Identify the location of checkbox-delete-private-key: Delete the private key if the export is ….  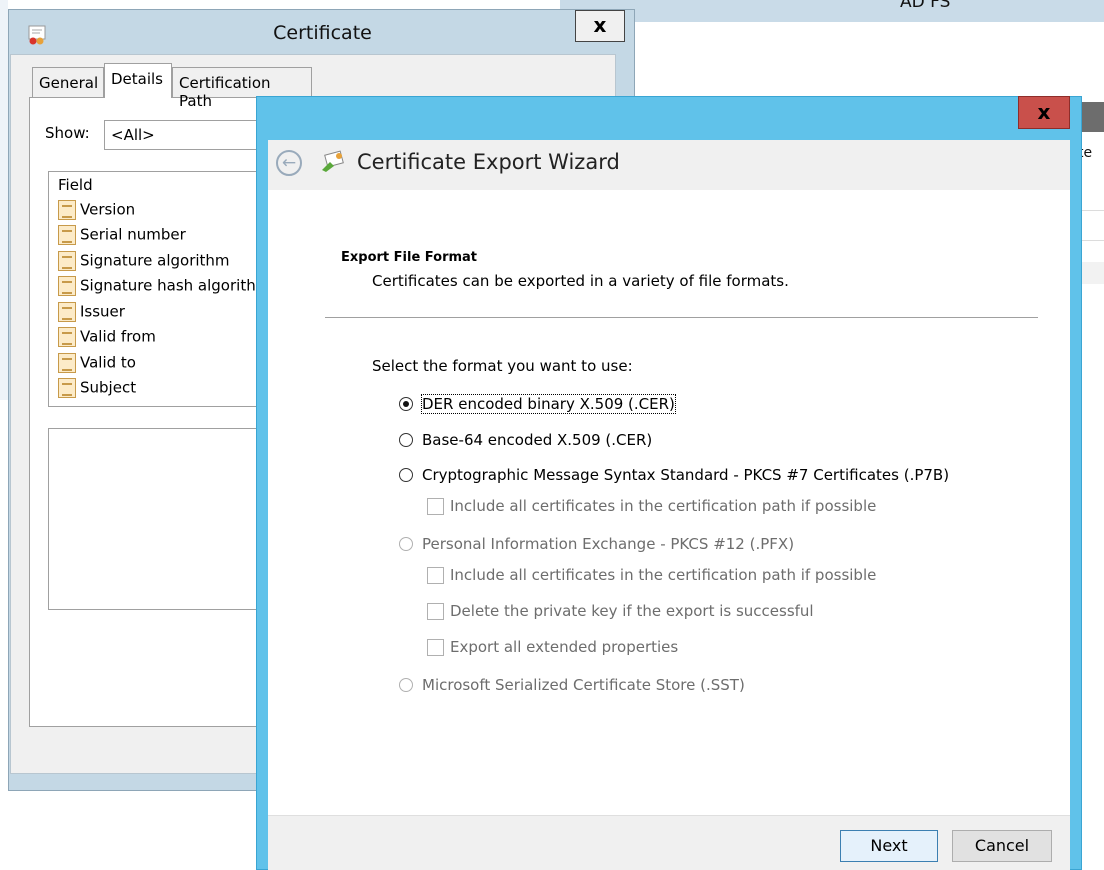
(620, 611).